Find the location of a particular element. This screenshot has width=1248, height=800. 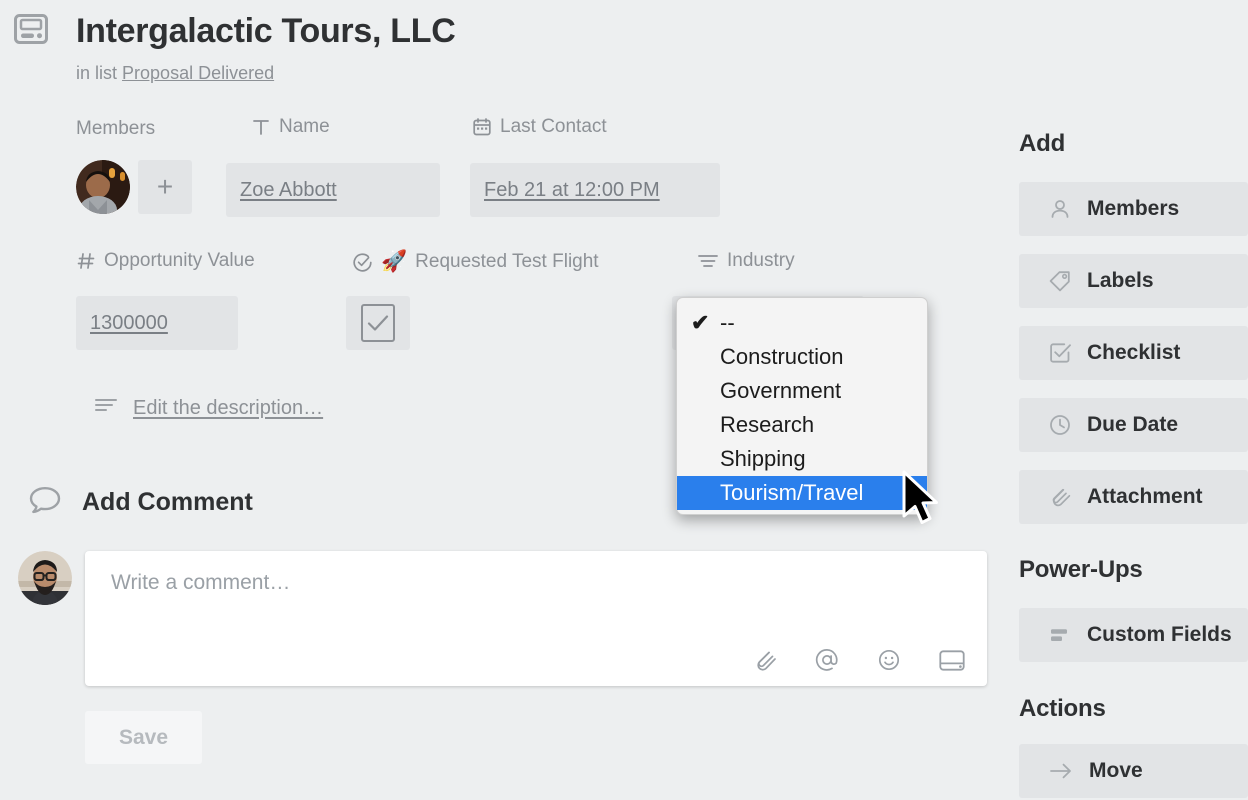

person-icon is located at coordinates (1060, 209).